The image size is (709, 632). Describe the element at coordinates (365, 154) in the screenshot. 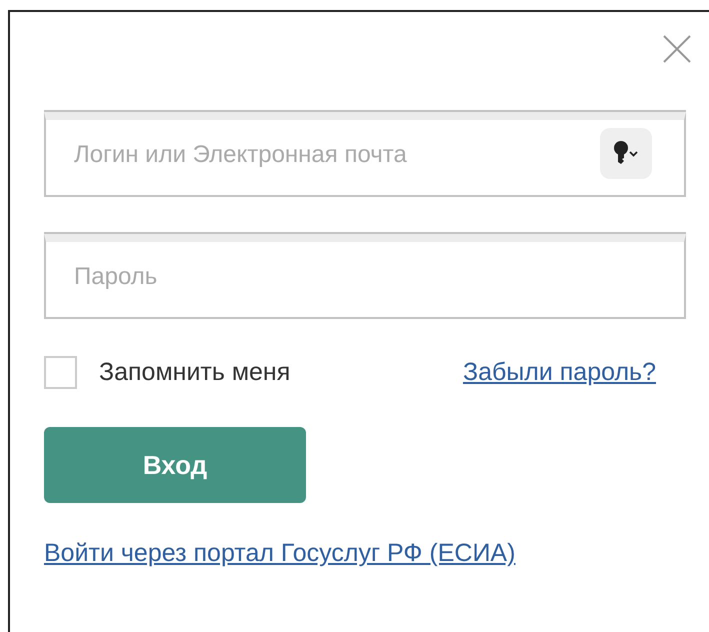

I see `login-field: Логин или Электронная почта` at that location.